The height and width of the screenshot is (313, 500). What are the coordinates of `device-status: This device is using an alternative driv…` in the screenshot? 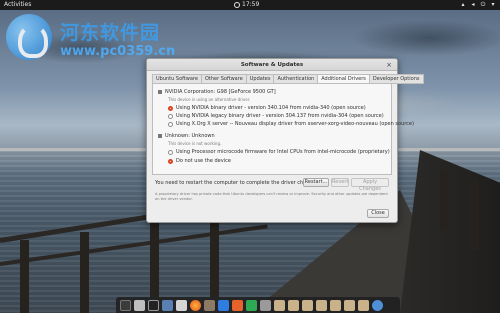 It's located at (209, 99).